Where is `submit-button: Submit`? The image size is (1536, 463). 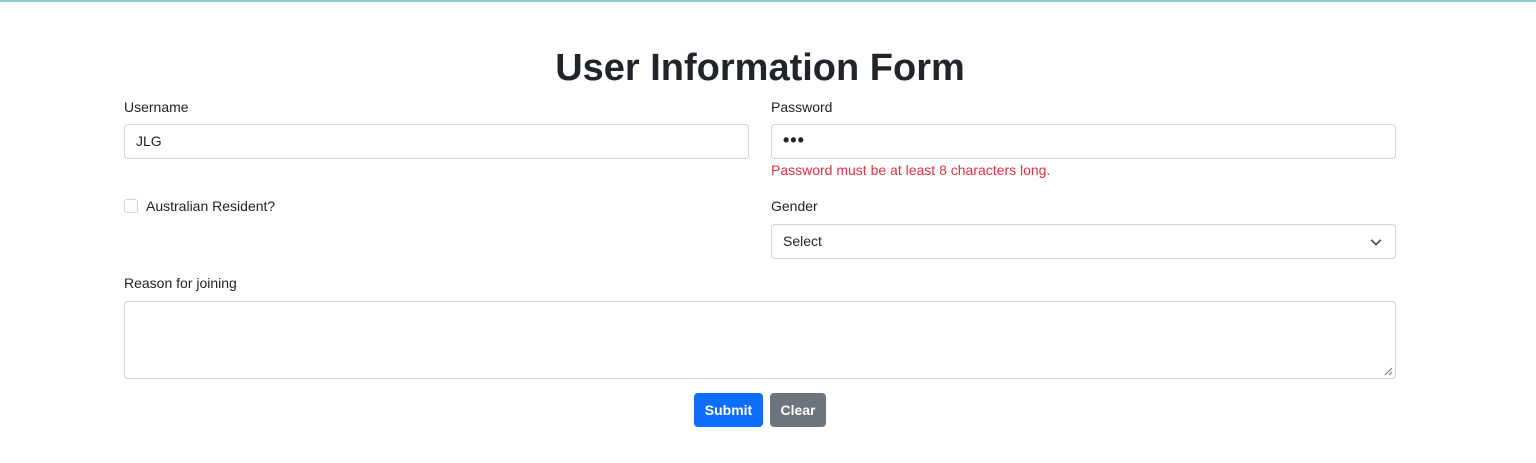 submit-button: Submit is located at coordinates (728, 410).